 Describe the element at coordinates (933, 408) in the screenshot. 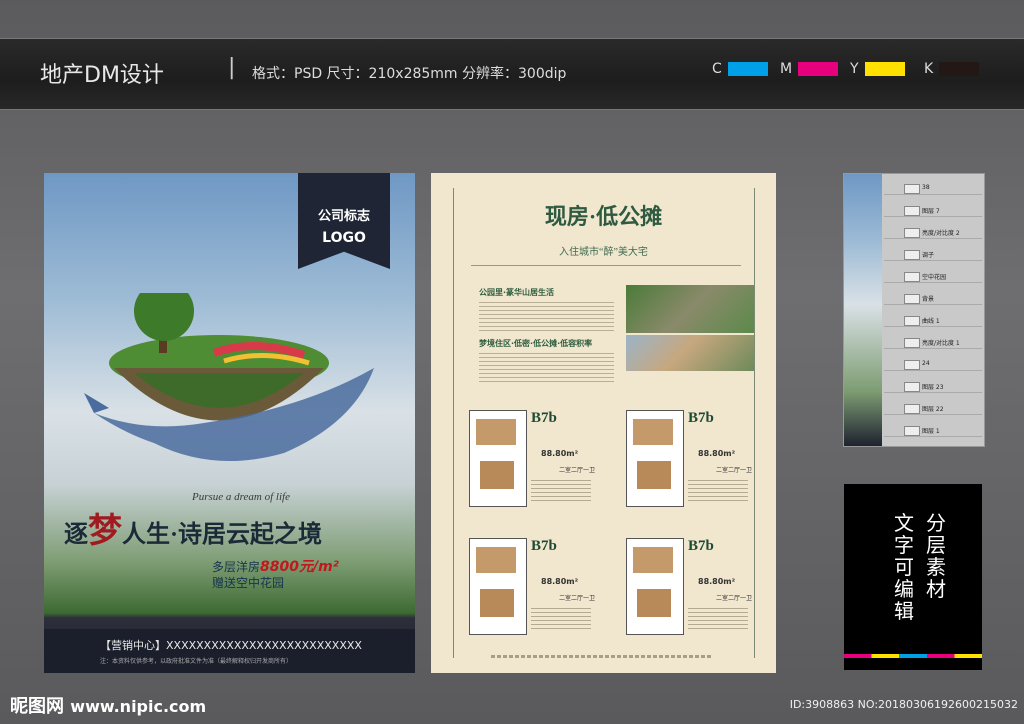

I see `layer-row: 图层 22` at that location.